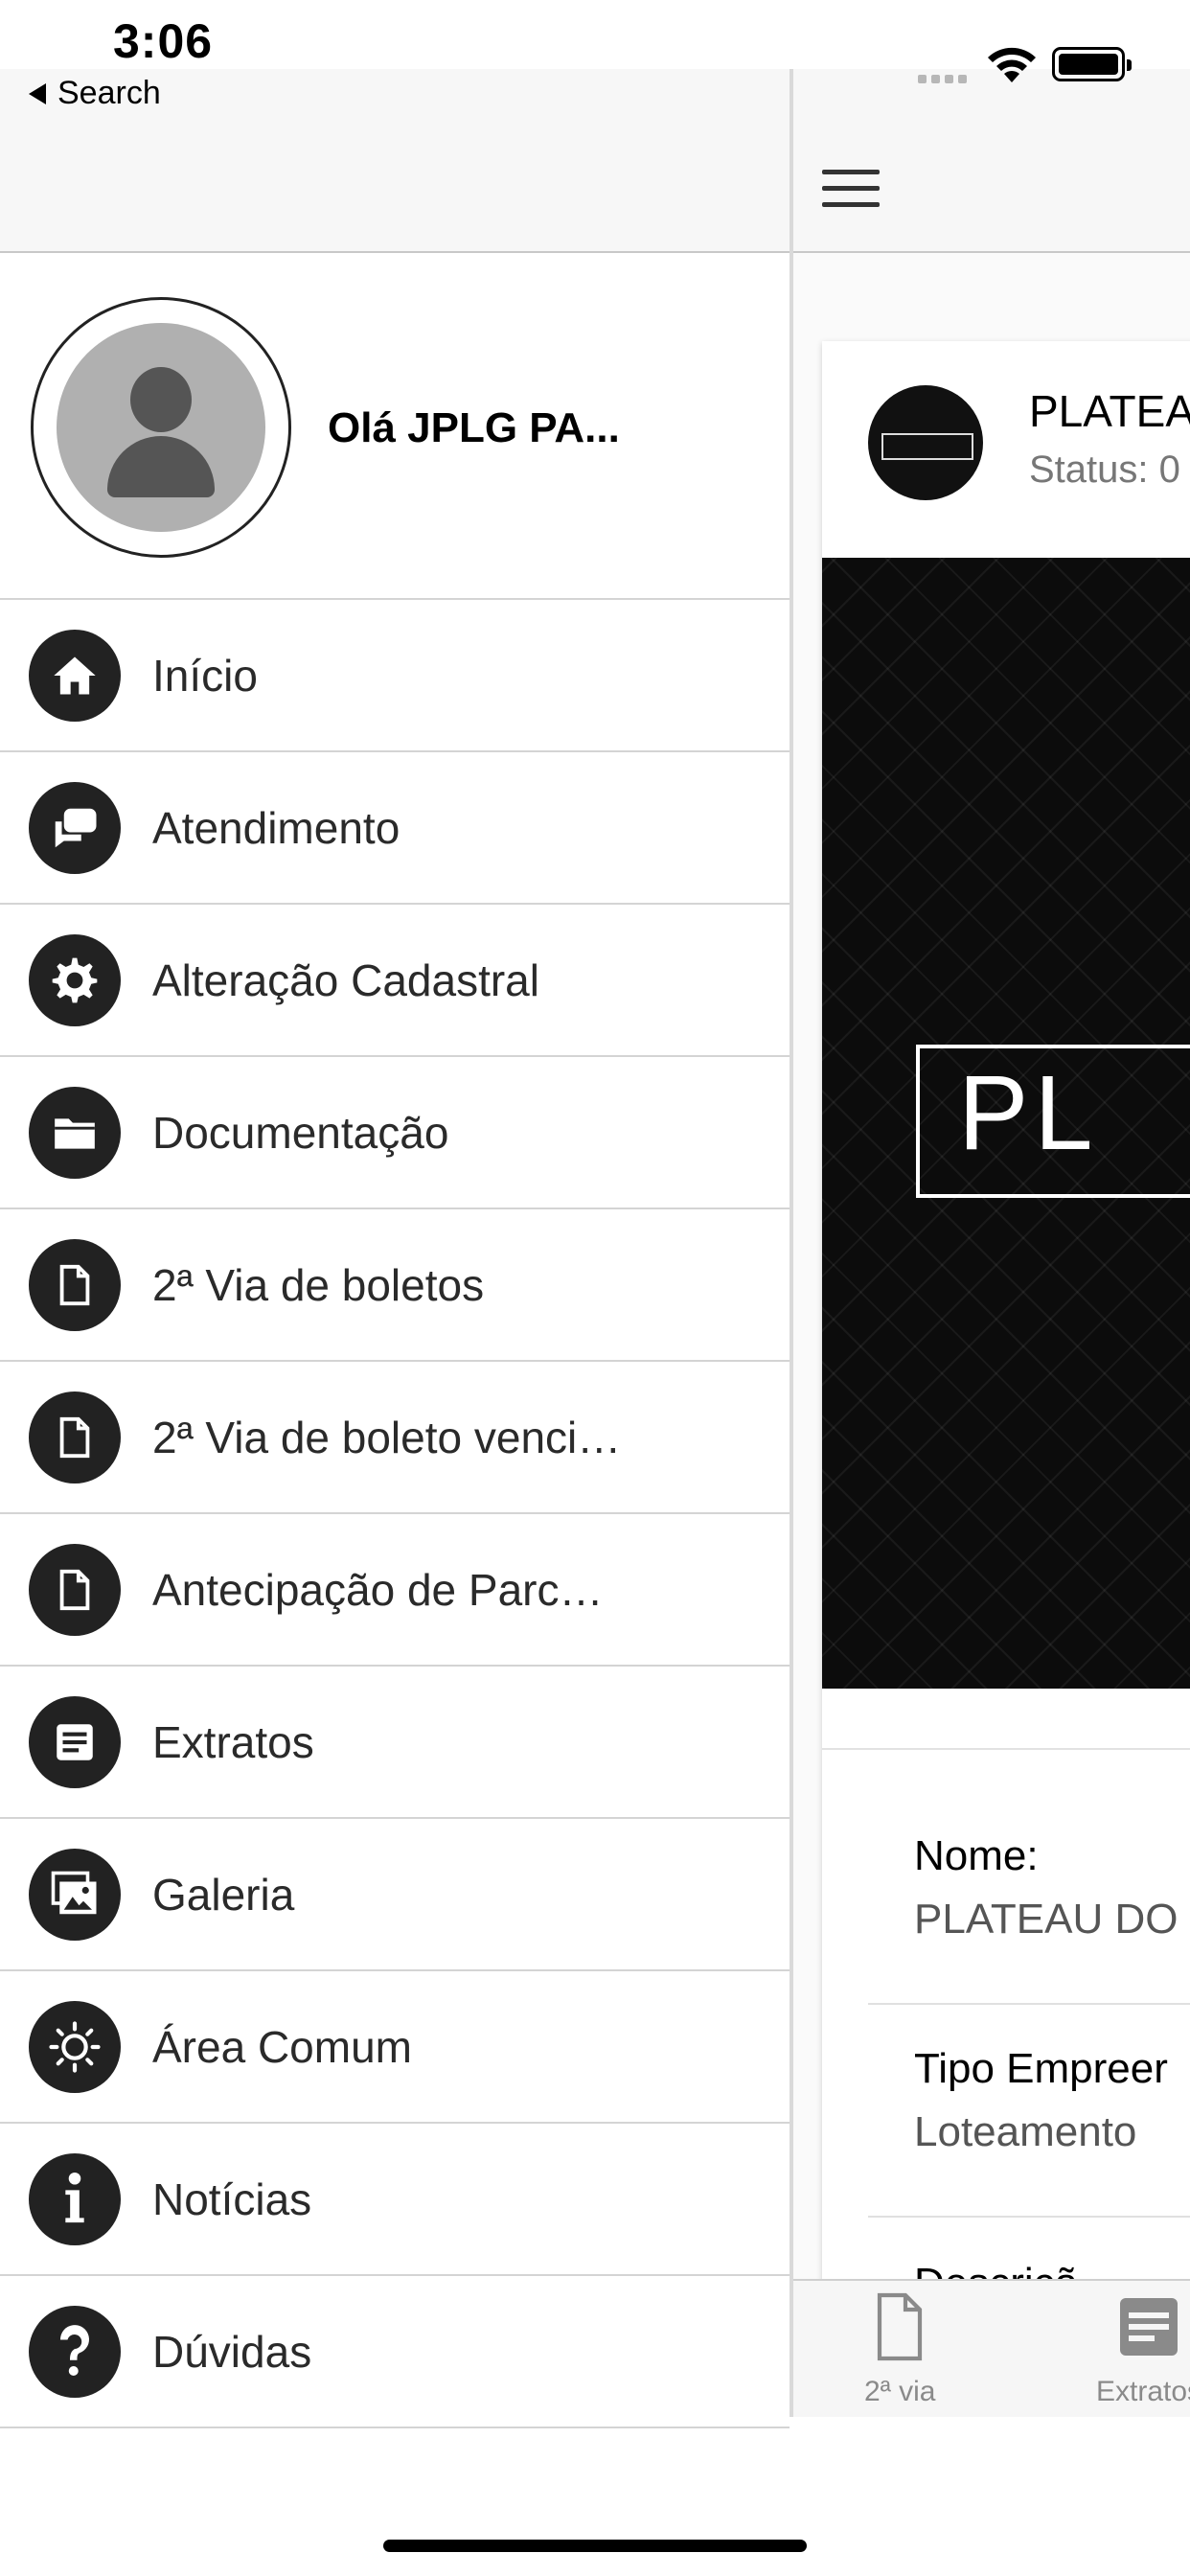  I want to click on field-value-nome: PLATEAU DO, so click(1046, 1919).